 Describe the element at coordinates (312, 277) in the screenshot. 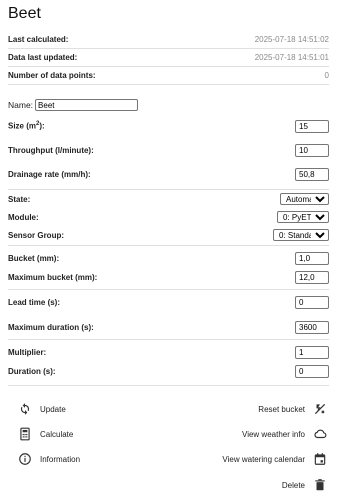

I see `max-bucket-input` at that location.